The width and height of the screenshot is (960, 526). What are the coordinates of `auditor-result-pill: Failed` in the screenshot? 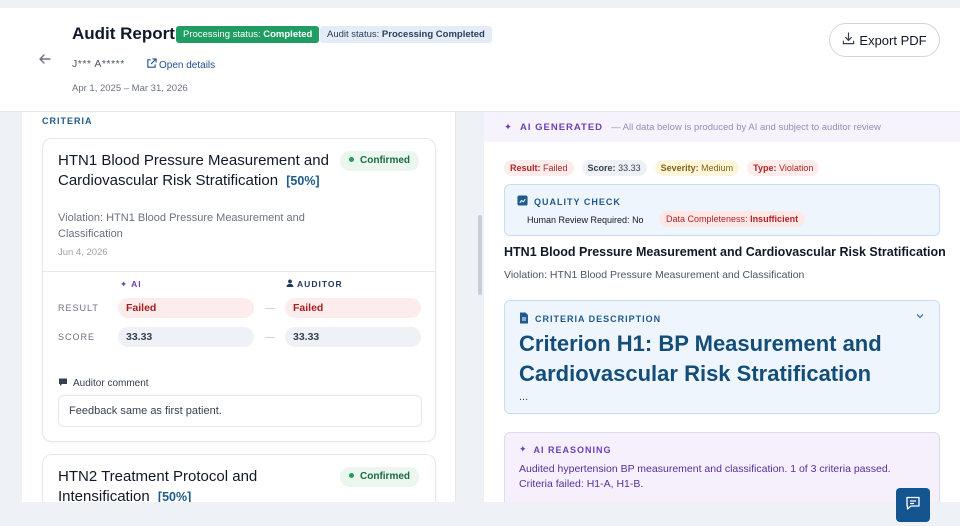 It's located at (353, 308).